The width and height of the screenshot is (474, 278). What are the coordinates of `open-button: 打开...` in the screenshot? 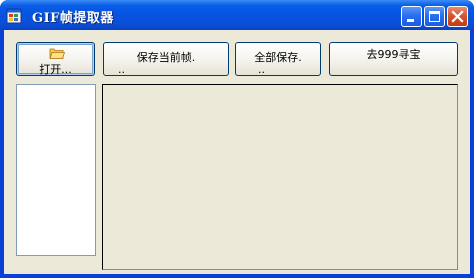 It's located at (55, 59).